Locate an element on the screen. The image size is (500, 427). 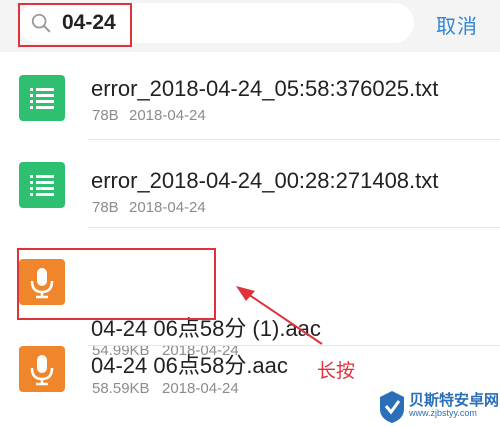
file-name: 04-24 06点58分.aac is located at coordinates (189, 365).